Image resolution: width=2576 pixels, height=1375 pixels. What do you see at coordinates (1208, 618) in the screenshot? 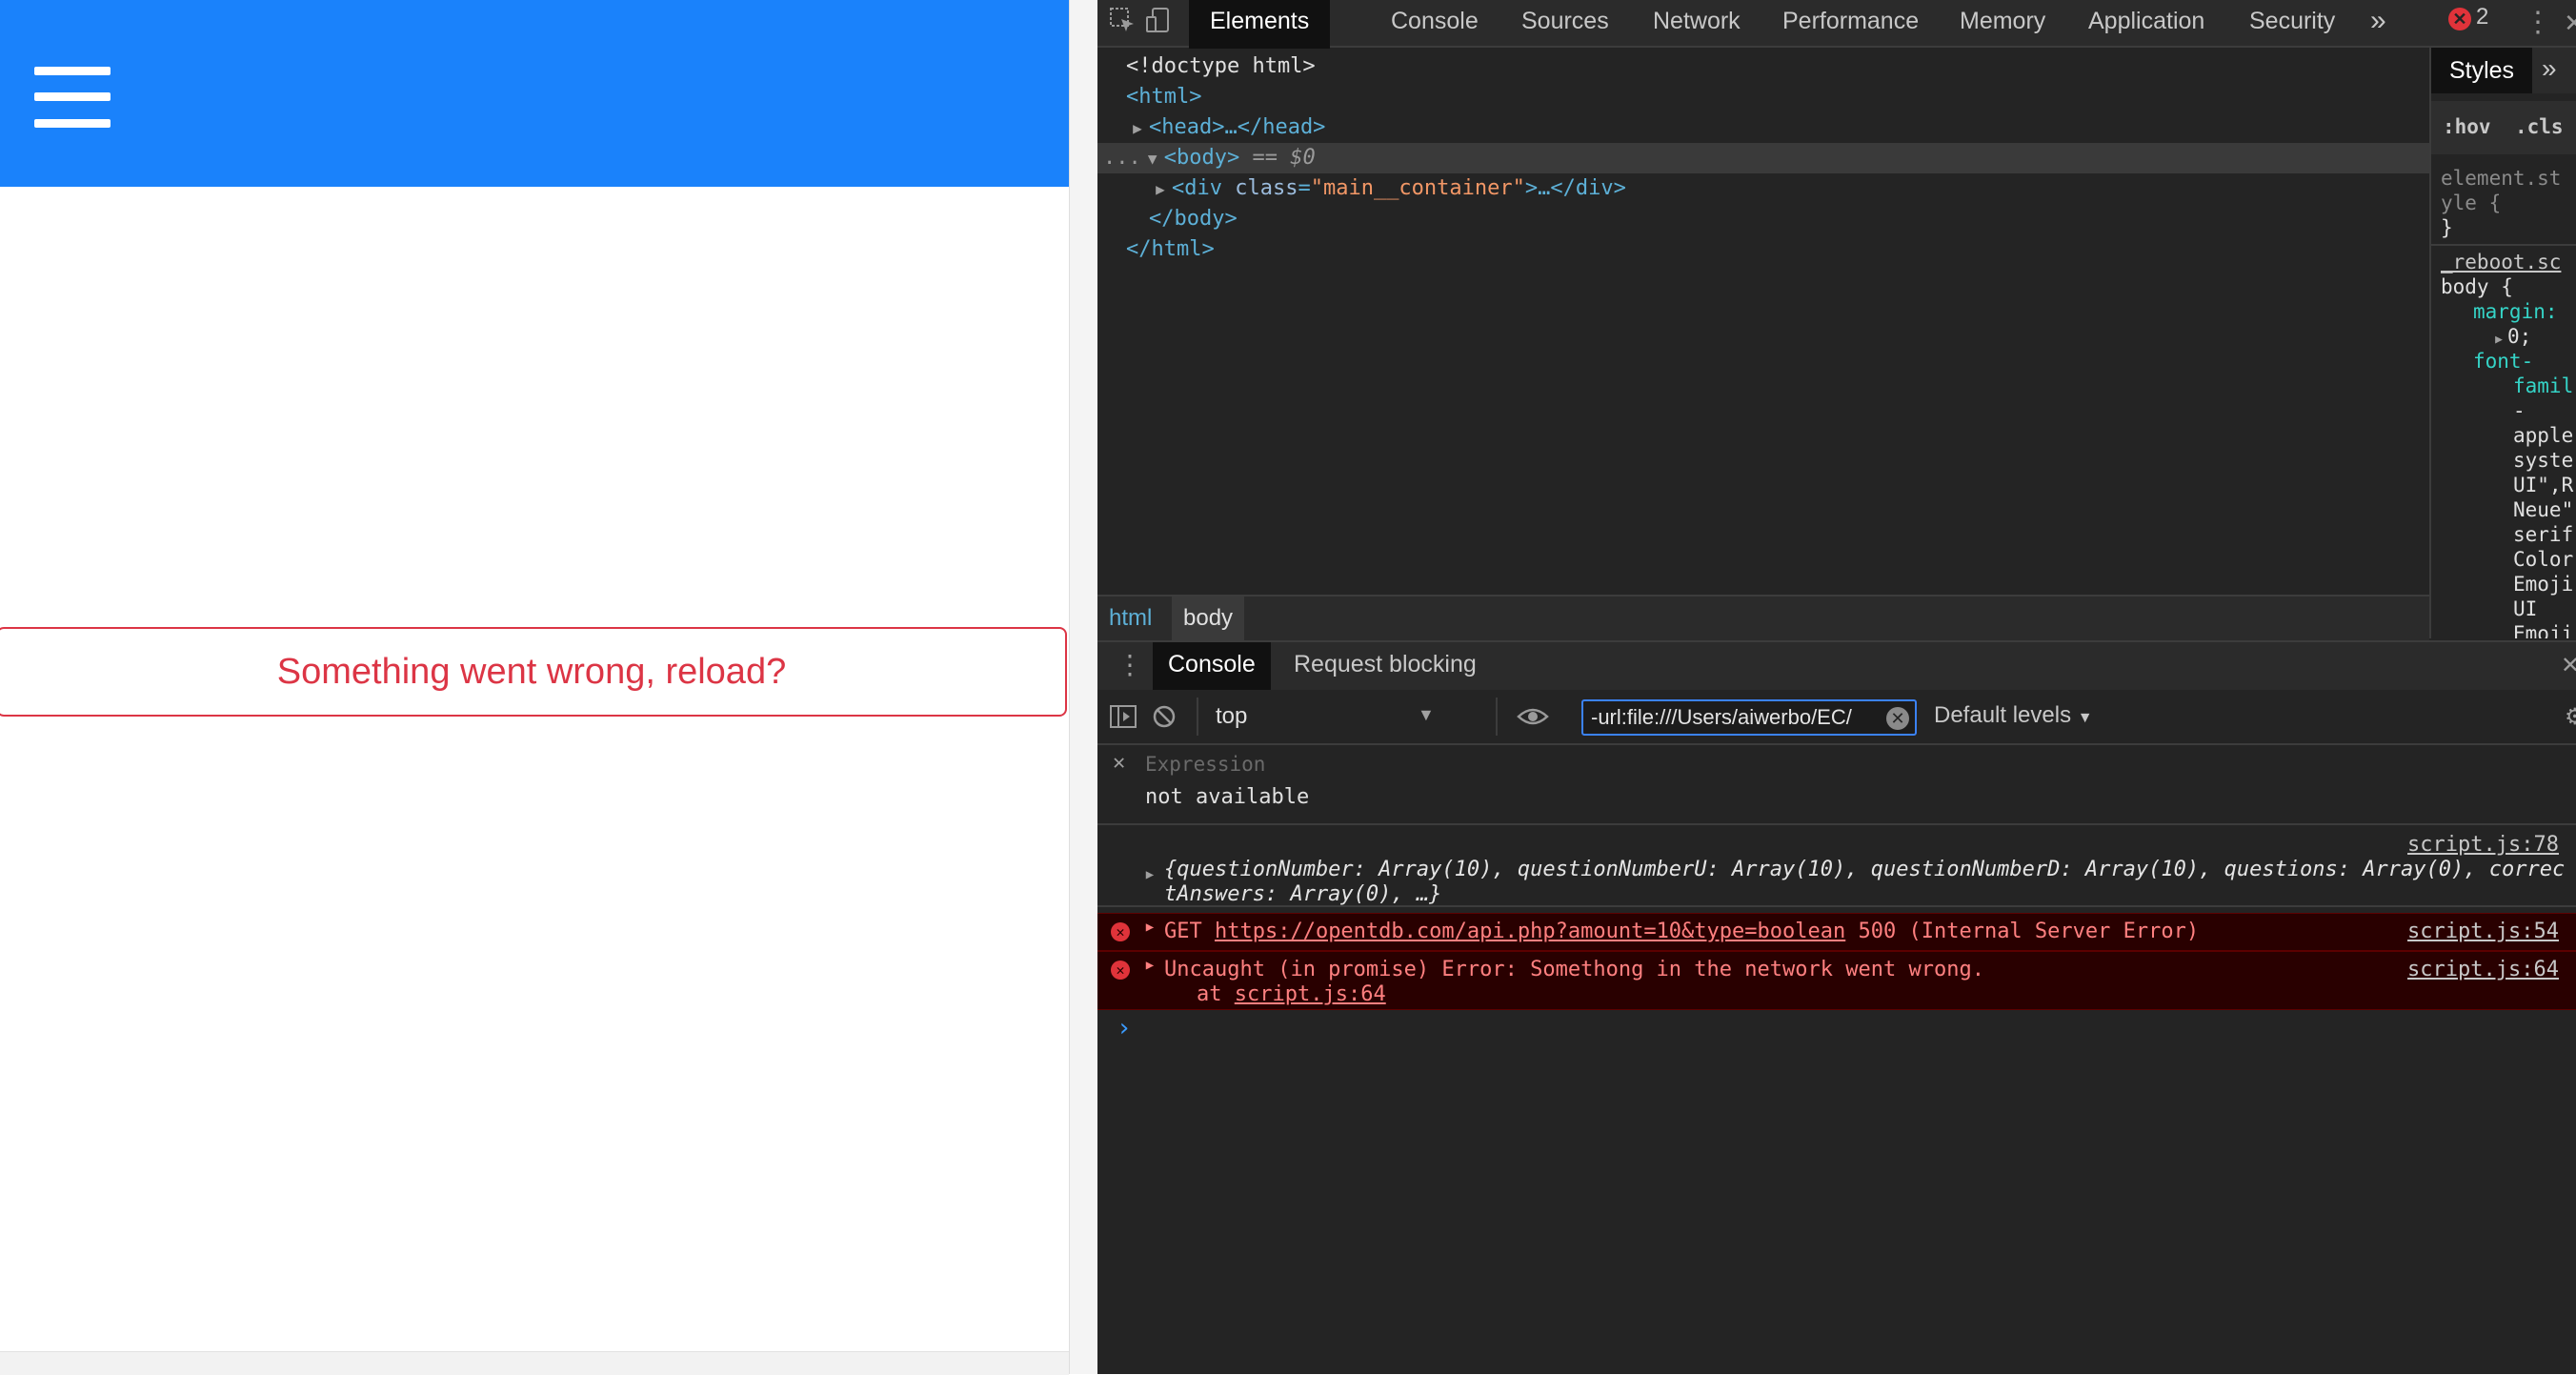
I see `breadcrumb-body: body` at bounding box center [1208, 618].